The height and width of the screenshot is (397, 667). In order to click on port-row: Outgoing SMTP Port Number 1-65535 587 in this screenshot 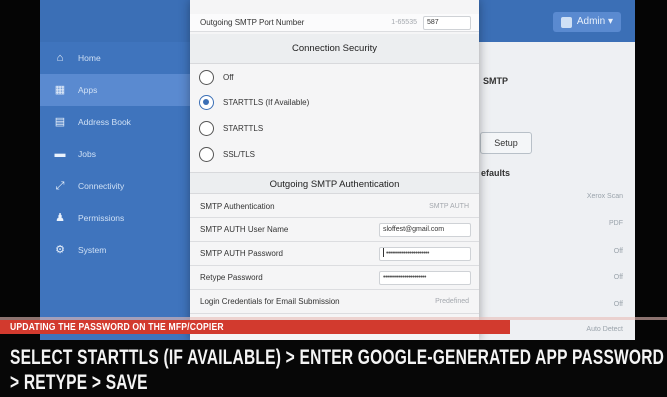, I will do `click(334, 23)`.